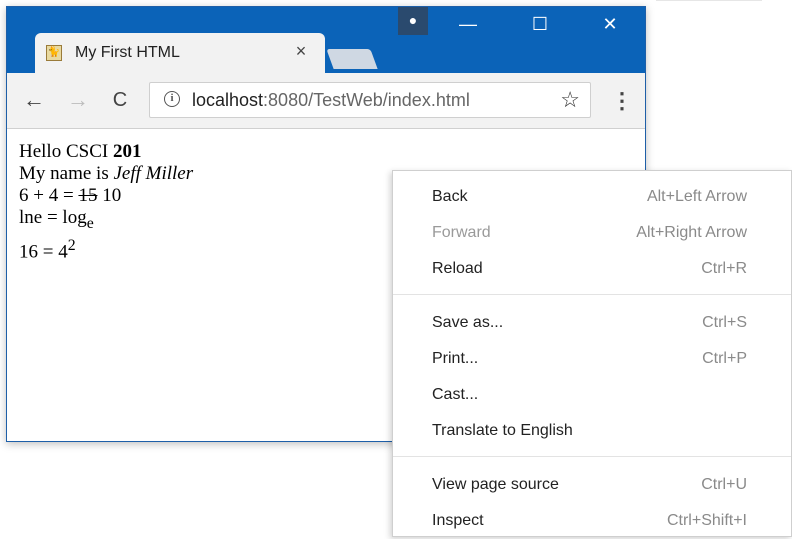 The image size is (792, 539). Describe the element at coordinates (570, 100) in the screenshot. I see `bookmark-star-icon: ☆` at that location.